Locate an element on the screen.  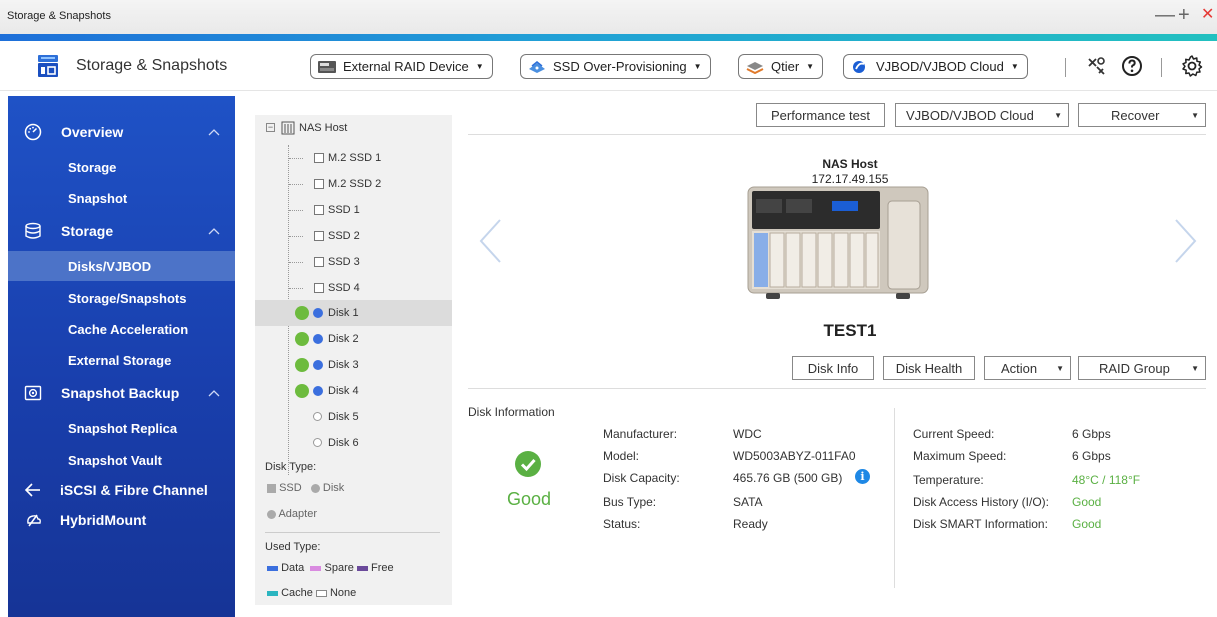
nas-host-icon is located at coordinates (288, 128).